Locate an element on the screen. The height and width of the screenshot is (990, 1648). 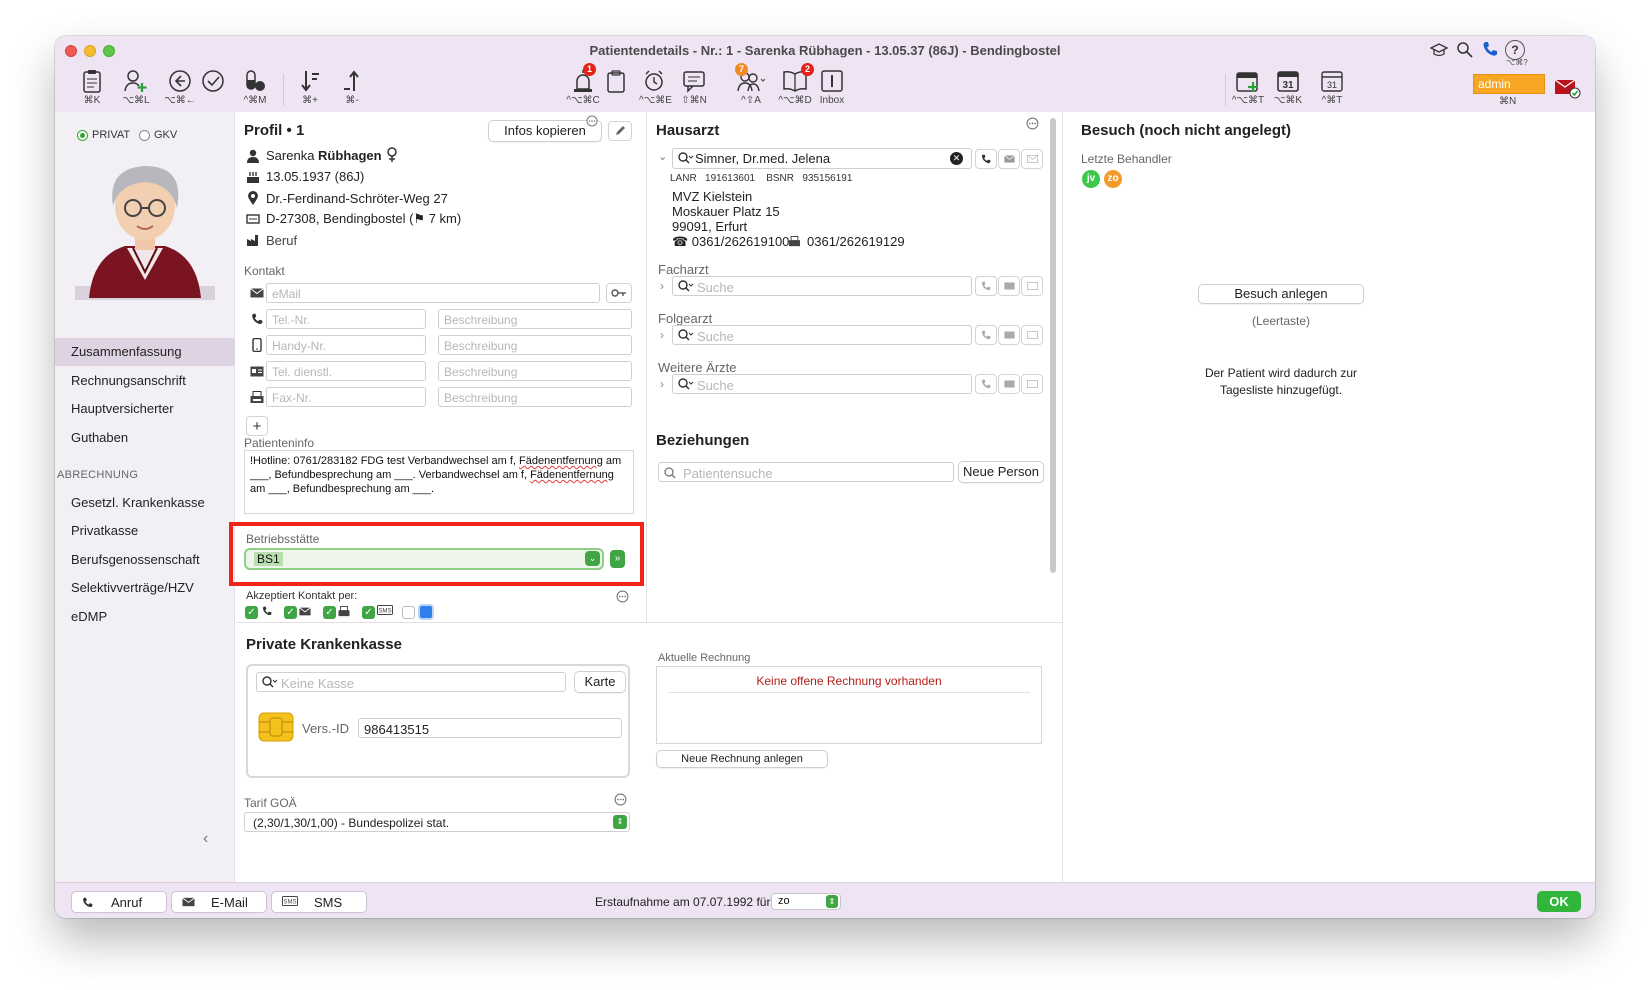
message-weitere-button is located at coordinates (1032, 384).